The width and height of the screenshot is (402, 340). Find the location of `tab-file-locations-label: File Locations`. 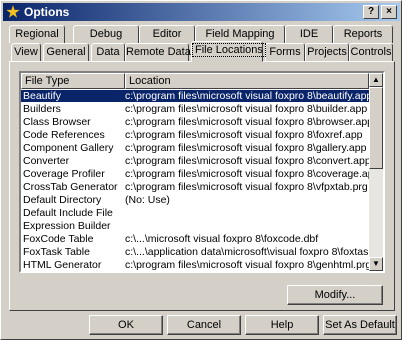

tab-file-locations-label: File Locations is located at coordinates (229, 50).